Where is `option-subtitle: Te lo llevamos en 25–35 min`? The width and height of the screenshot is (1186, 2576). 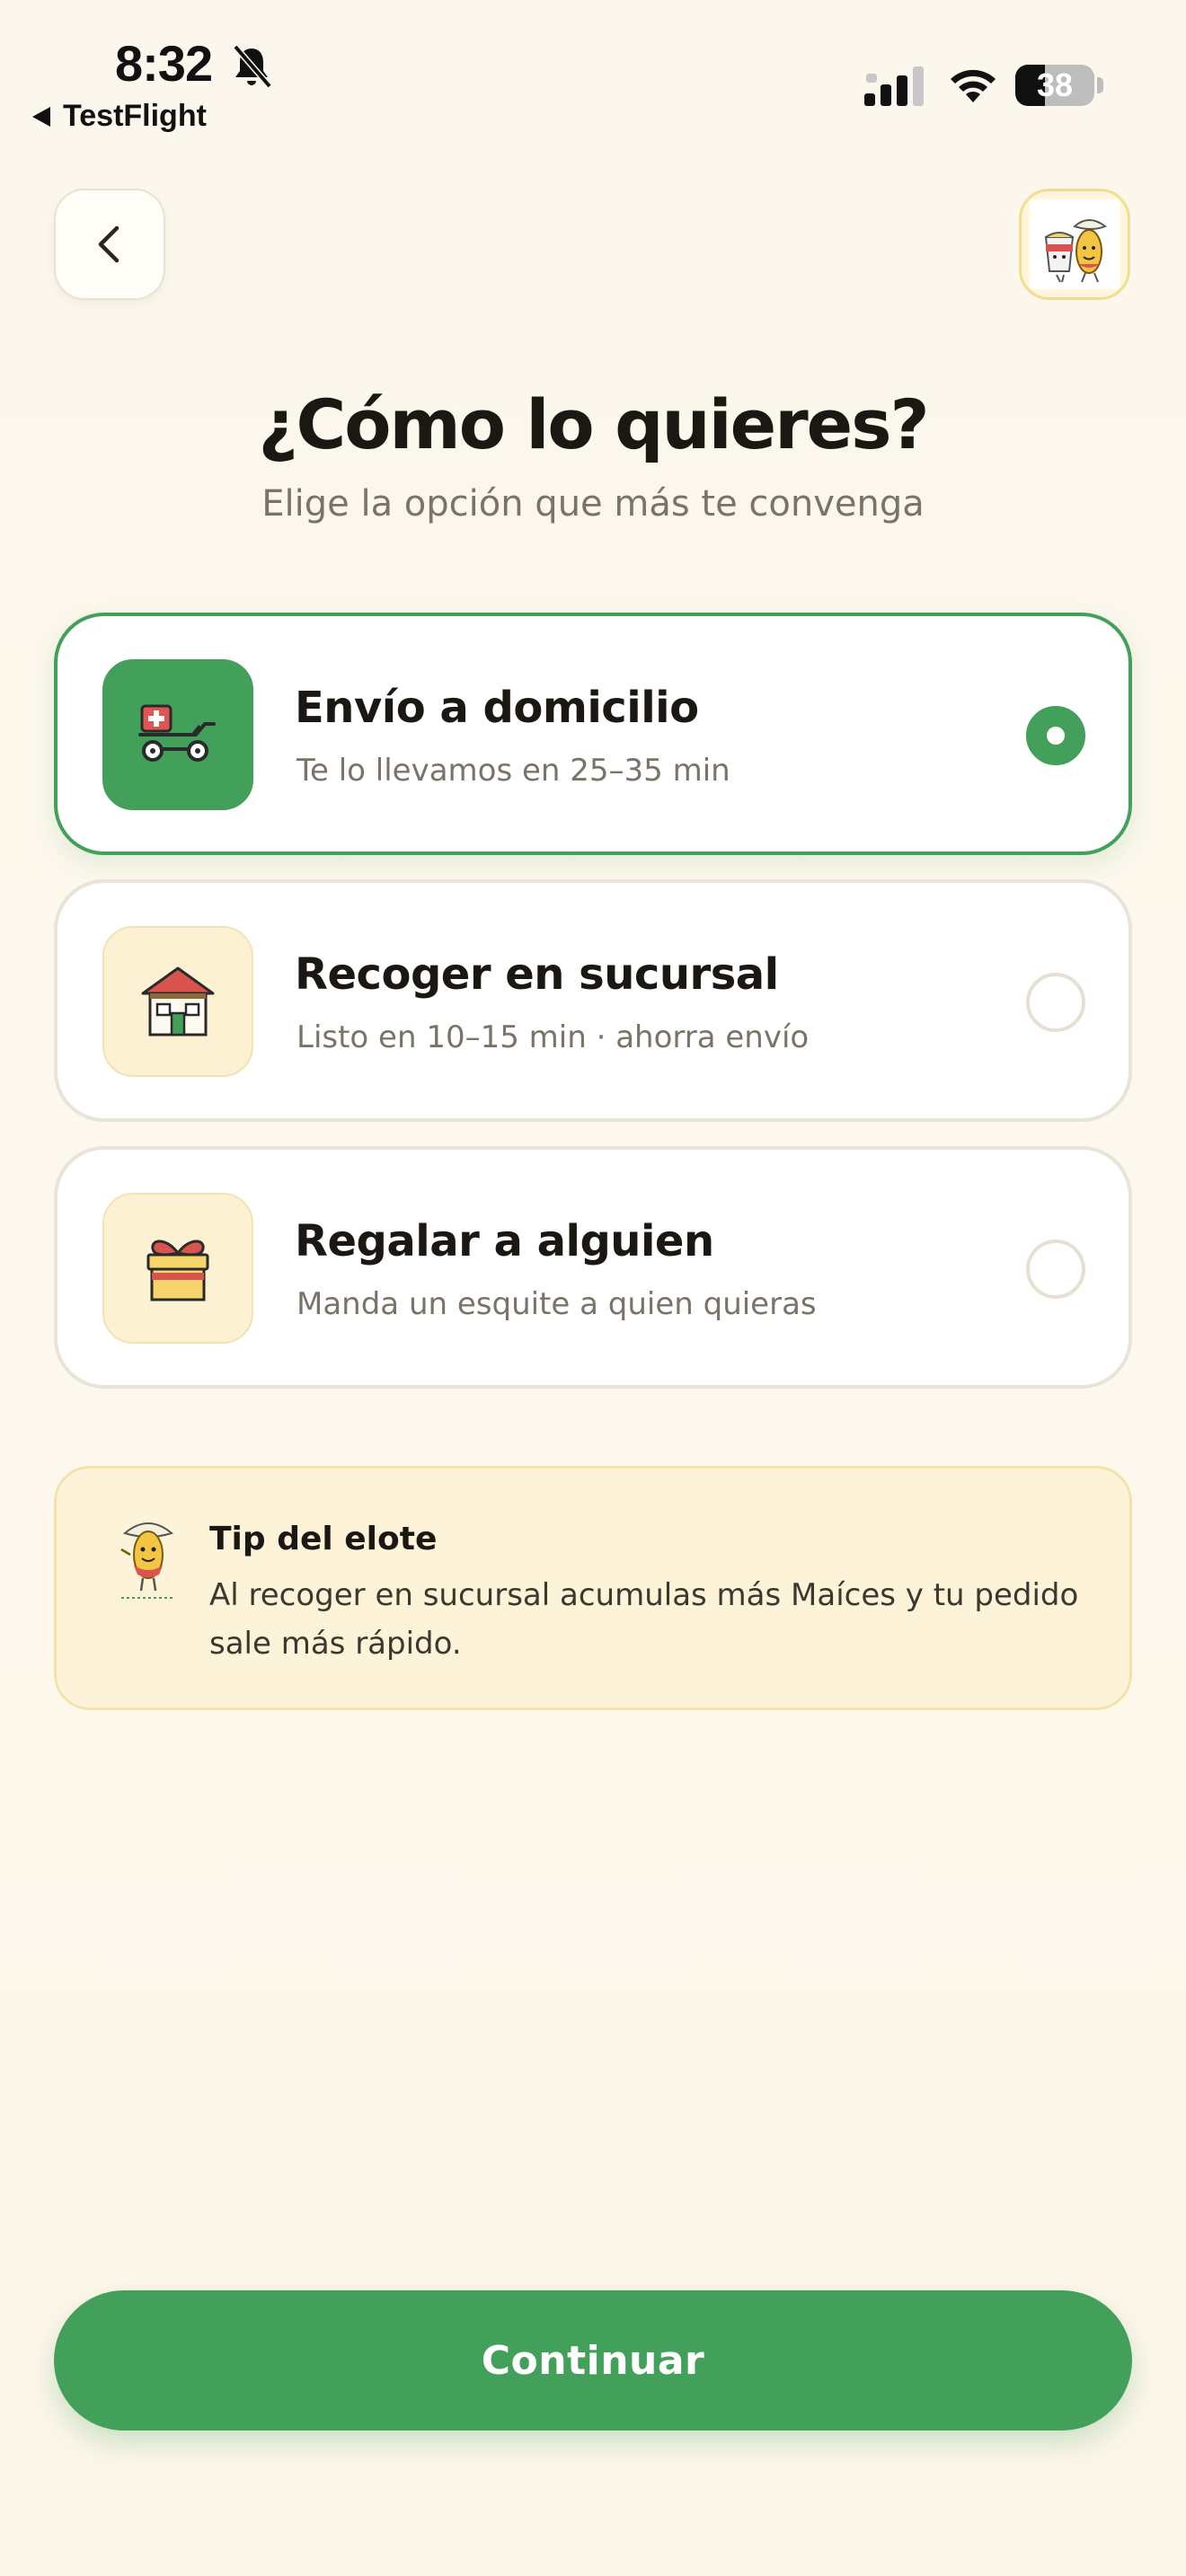
option-subtitle: Te lo llevamos en 25–35 min is located at coordinates (513, 771).